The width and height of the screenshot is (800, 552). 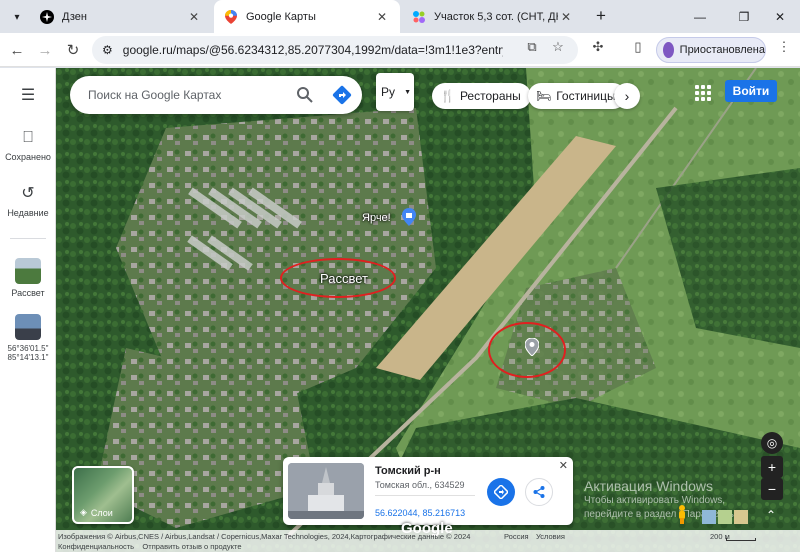 What do you see at coordinates (425, 495) in the screenshot?
I see `card-divider` at bounding box center [425, 495].